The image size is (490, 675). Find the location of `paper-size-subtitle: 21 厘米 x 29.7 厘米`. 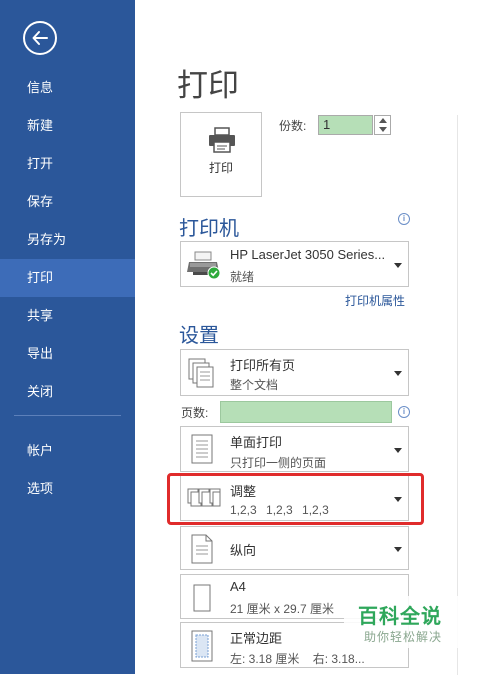

paper-size-subtitle: 21 厘米 x 29.7 厘米 is located at coordinates (282, 609).